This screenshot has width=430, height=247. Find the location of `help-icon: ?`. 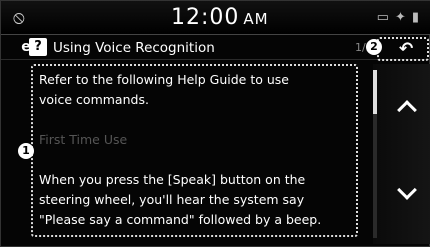

help-icon: ? is located at coordinates (38, 47).